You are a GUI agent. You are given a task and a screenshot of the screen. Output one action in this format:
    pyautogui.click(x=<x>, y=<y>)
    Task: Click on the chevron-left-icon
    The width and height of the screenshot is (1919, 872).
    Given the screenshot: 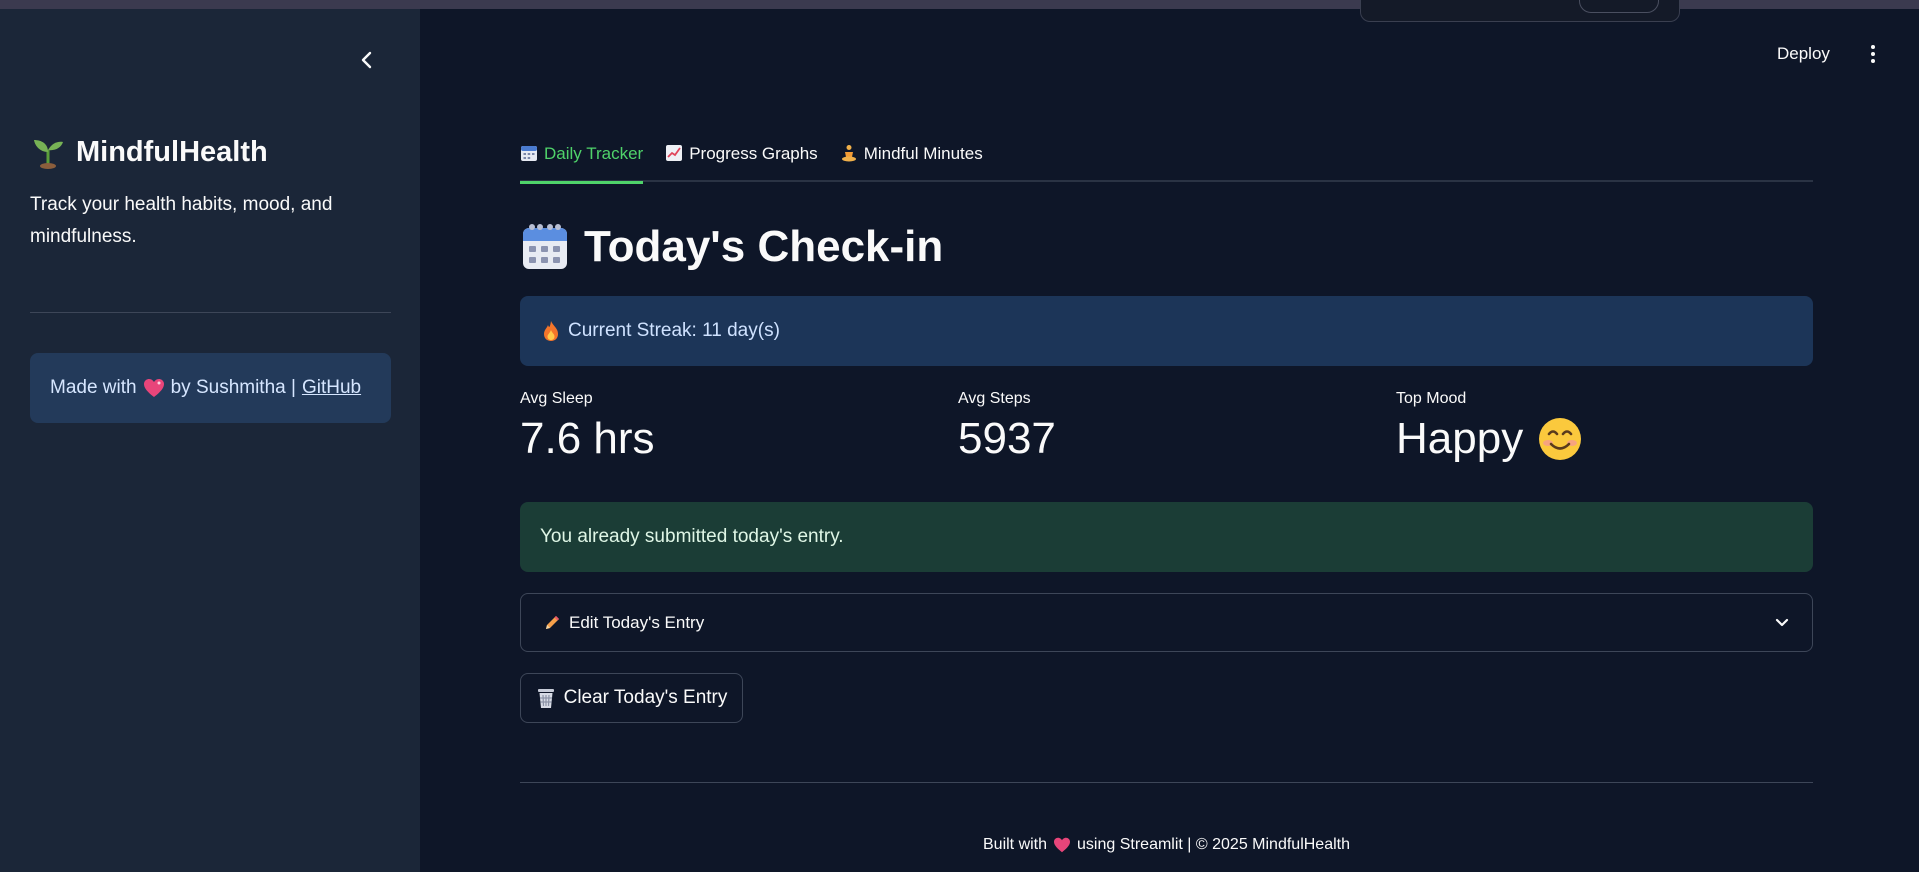 What is the action you would take?
    pyautogui.click(x=366, y=60)
    